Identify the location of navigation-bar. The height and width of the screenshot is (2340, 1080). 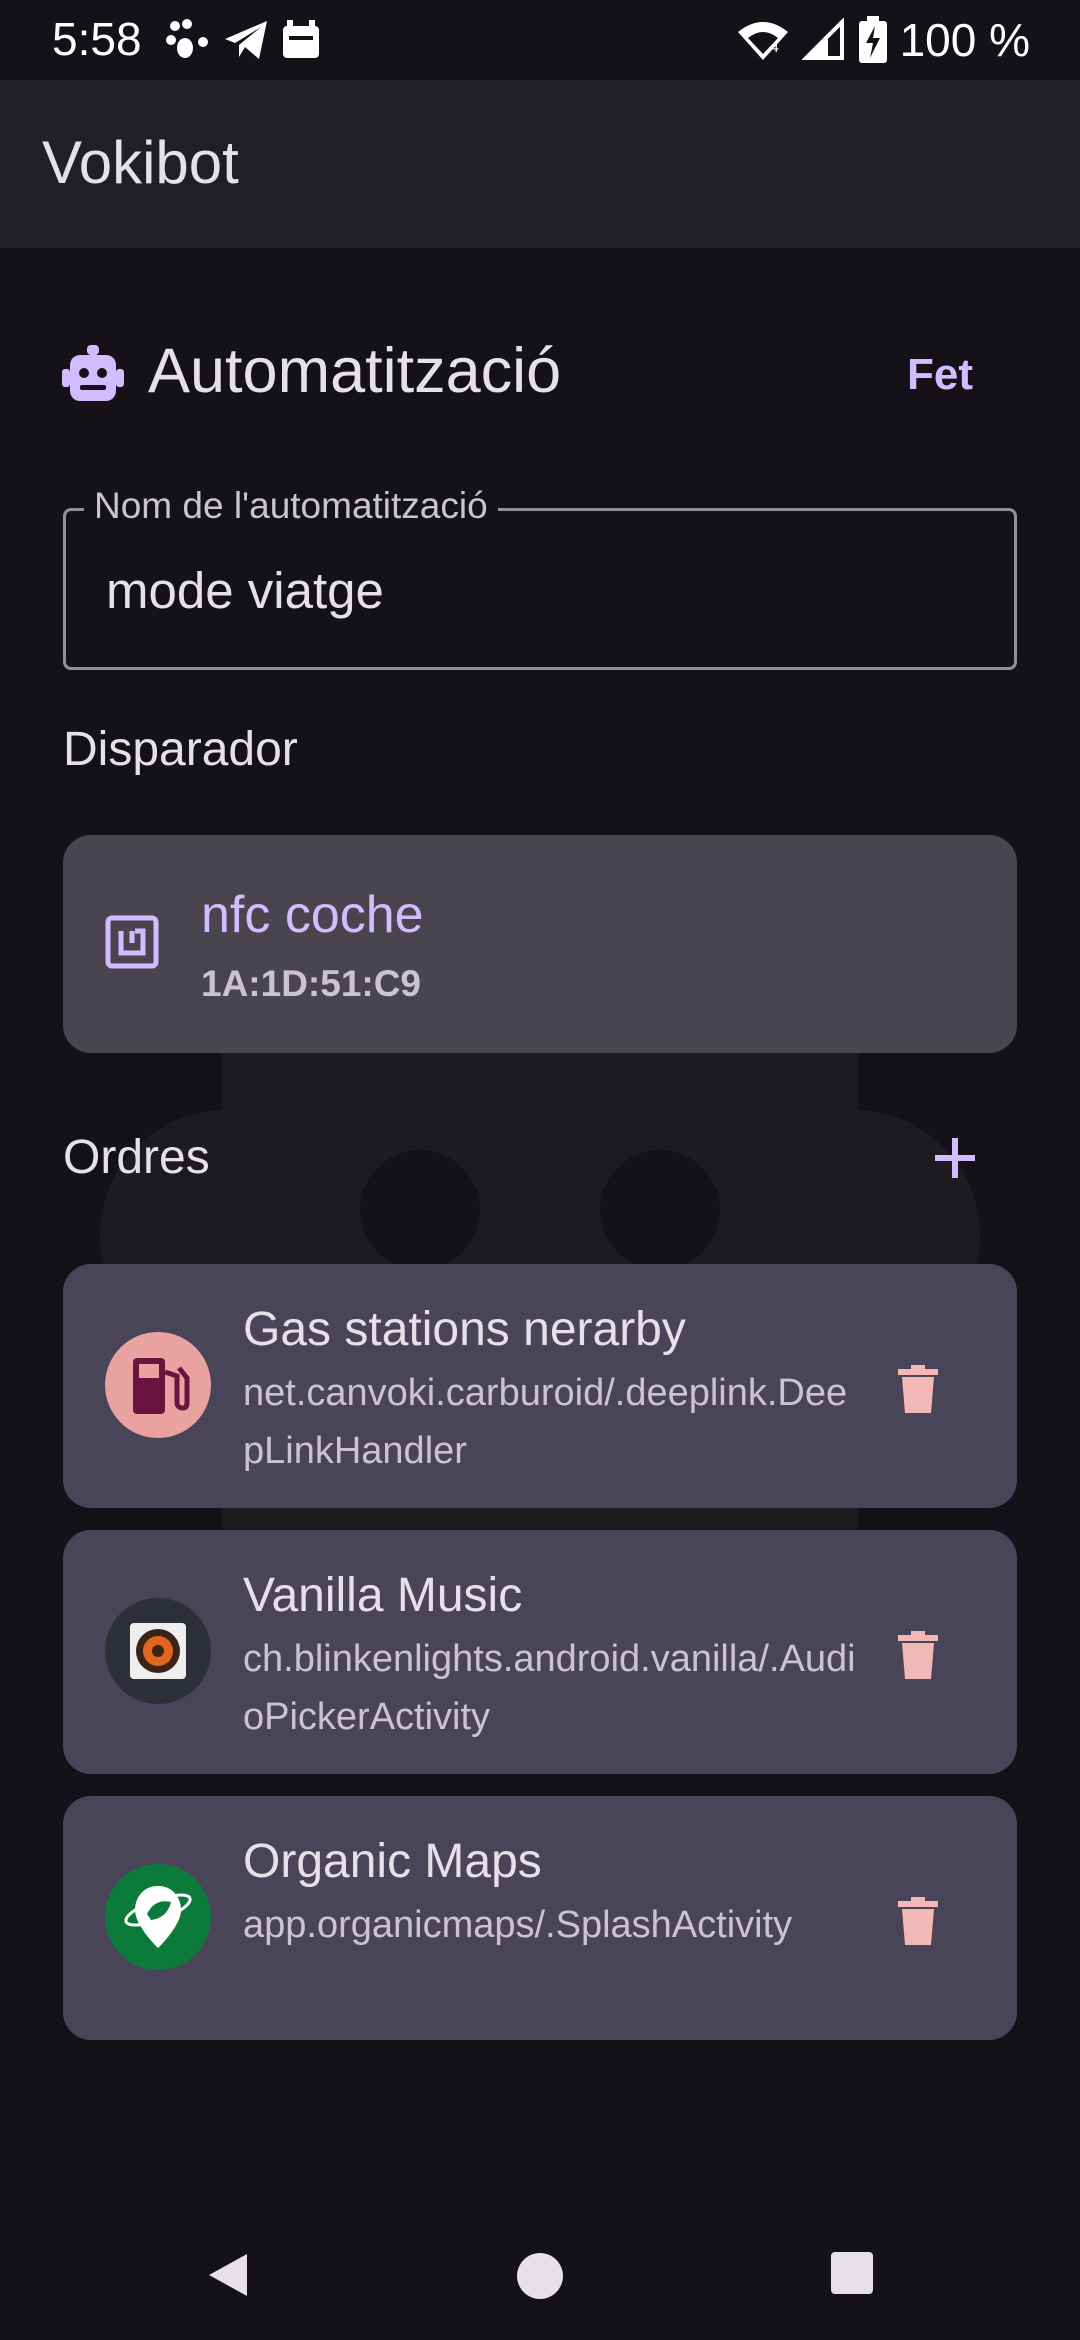
(540, 2270).